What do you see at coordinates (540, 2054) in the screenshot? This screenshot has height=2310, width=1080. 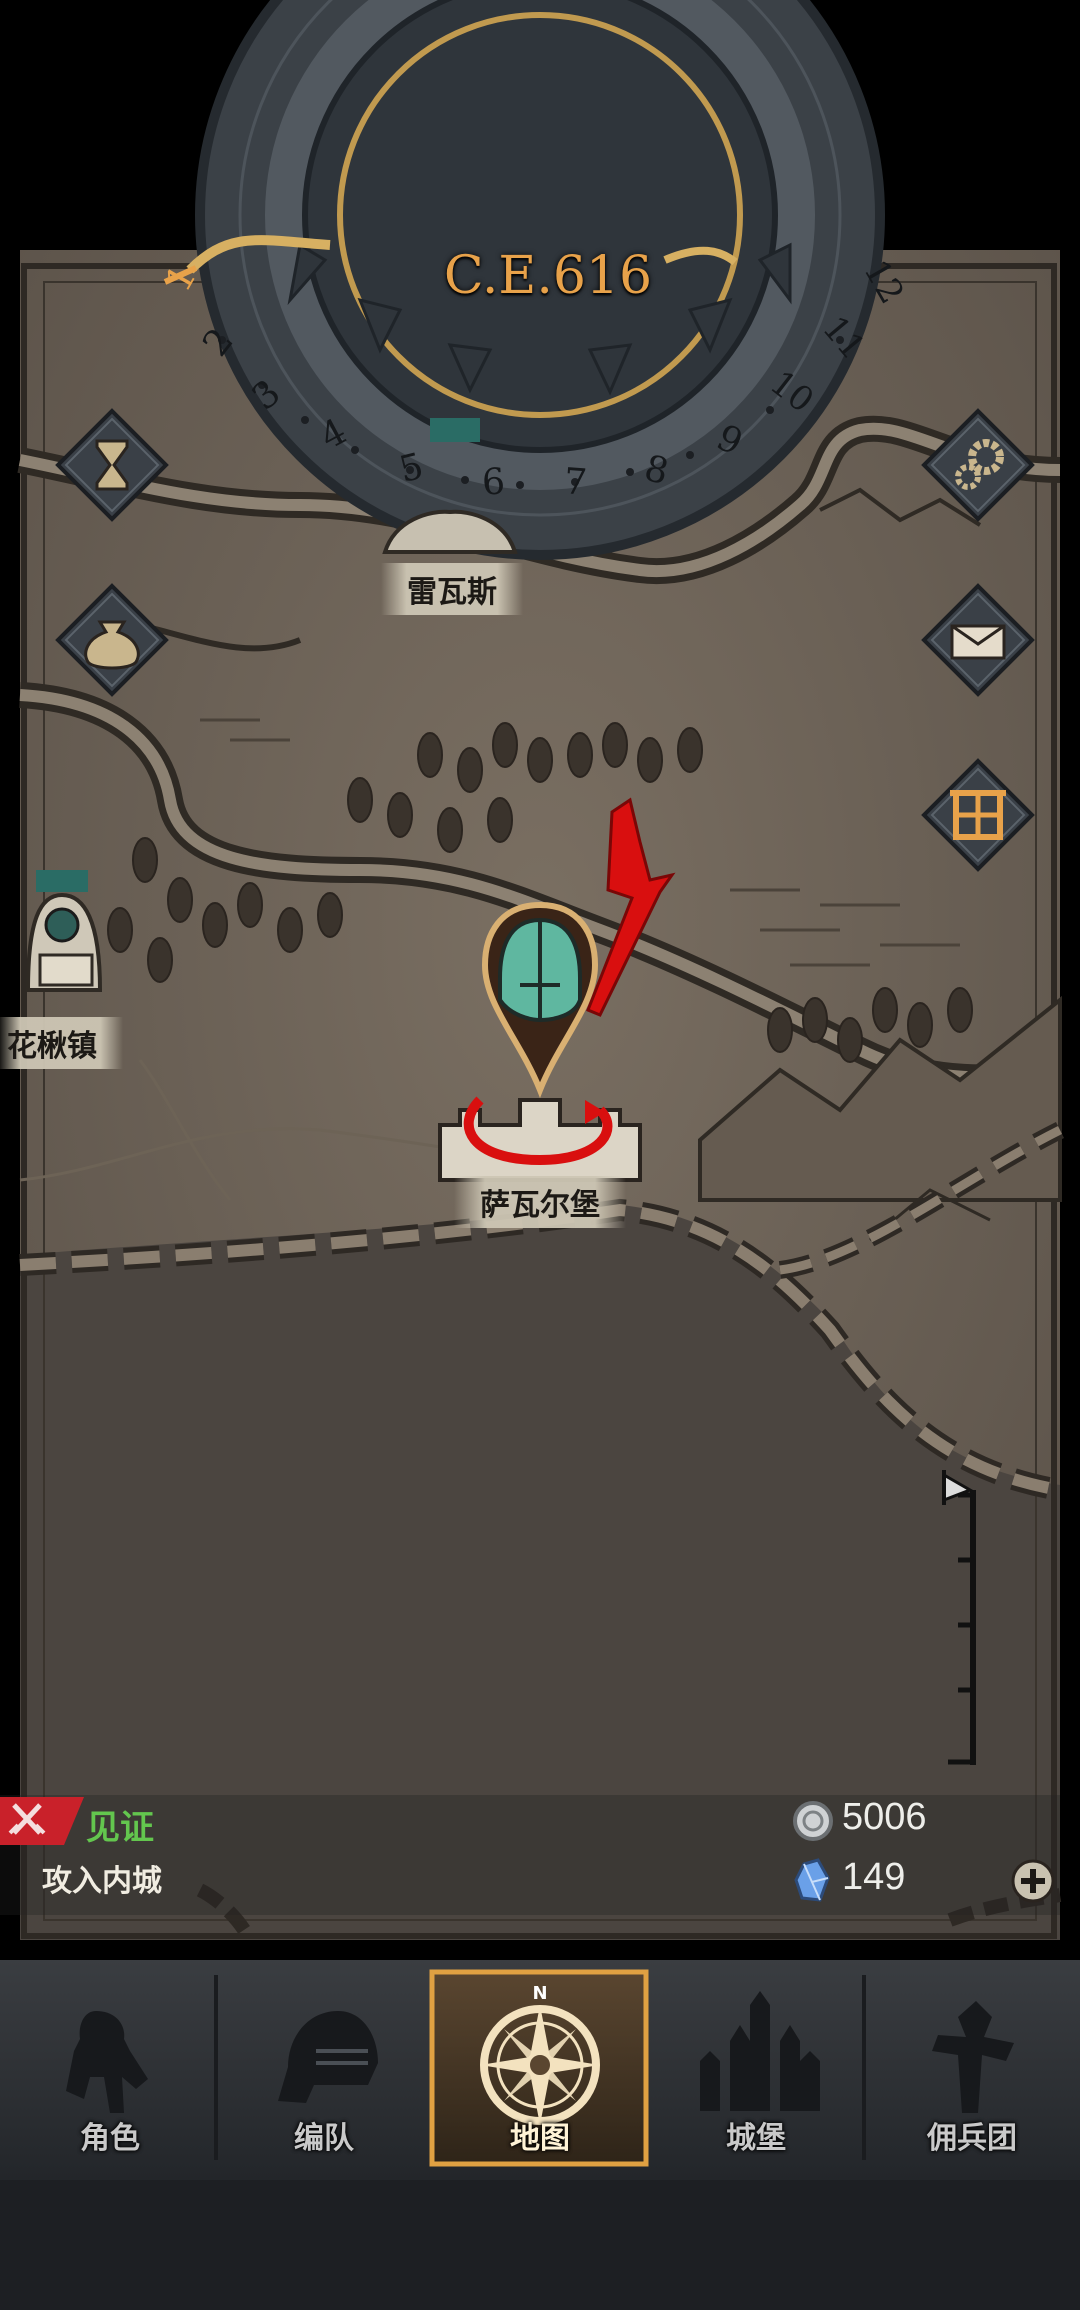 I see `compass-icon: N` at bounding box center [540, 2054].